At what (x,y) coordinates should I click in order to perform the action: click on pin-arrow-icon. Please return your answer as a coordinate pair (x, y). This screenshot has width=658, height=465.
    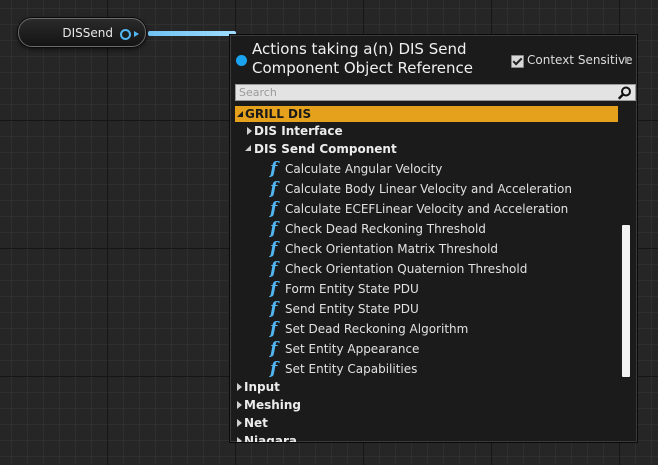
    Looking at the image, I should click on (136, 34).